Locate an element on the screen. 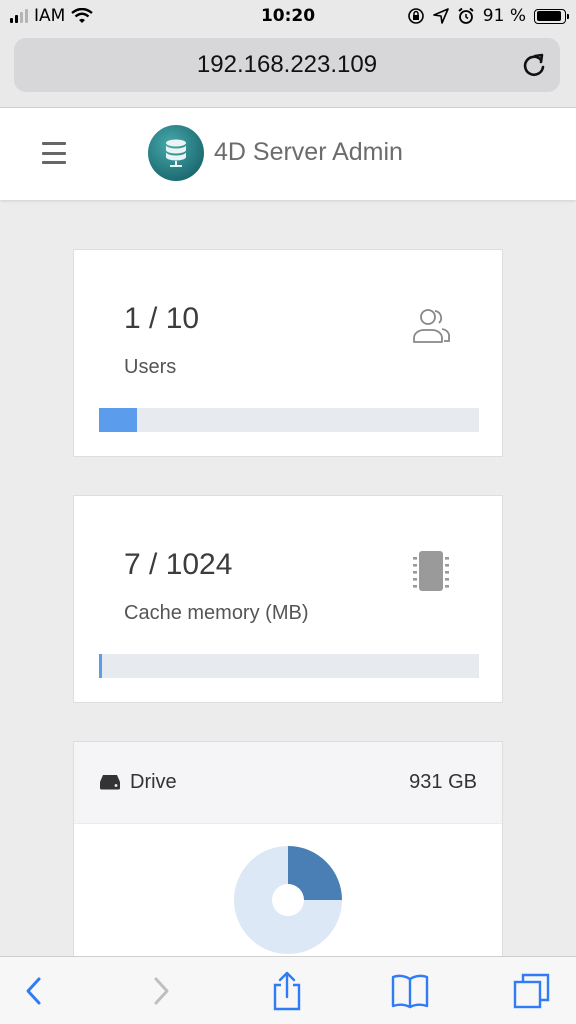 The height and width of the screenshot is (1024, 576). memory-chip-icon is located at coordinates (431, 571).